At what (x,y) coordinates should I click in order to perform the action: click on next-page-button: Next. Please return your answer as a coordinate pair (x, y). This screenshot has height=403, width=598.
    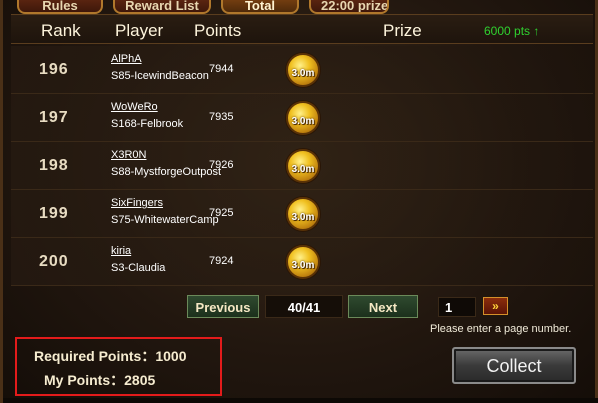
    Looking at the image, I should click on (383, 306).